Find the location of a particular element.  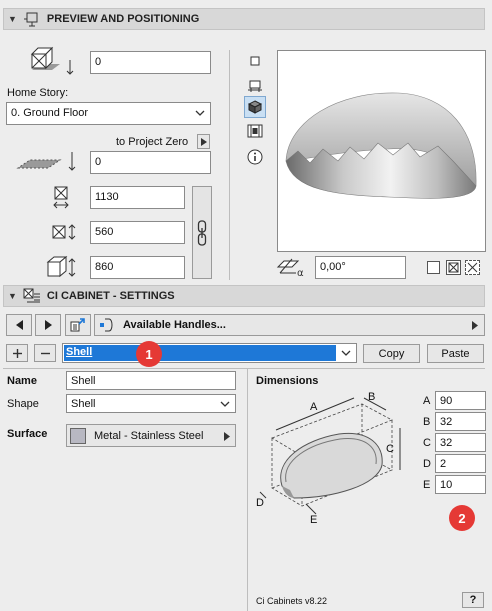

surface-label: Surface is located at coordinates (27, 434).